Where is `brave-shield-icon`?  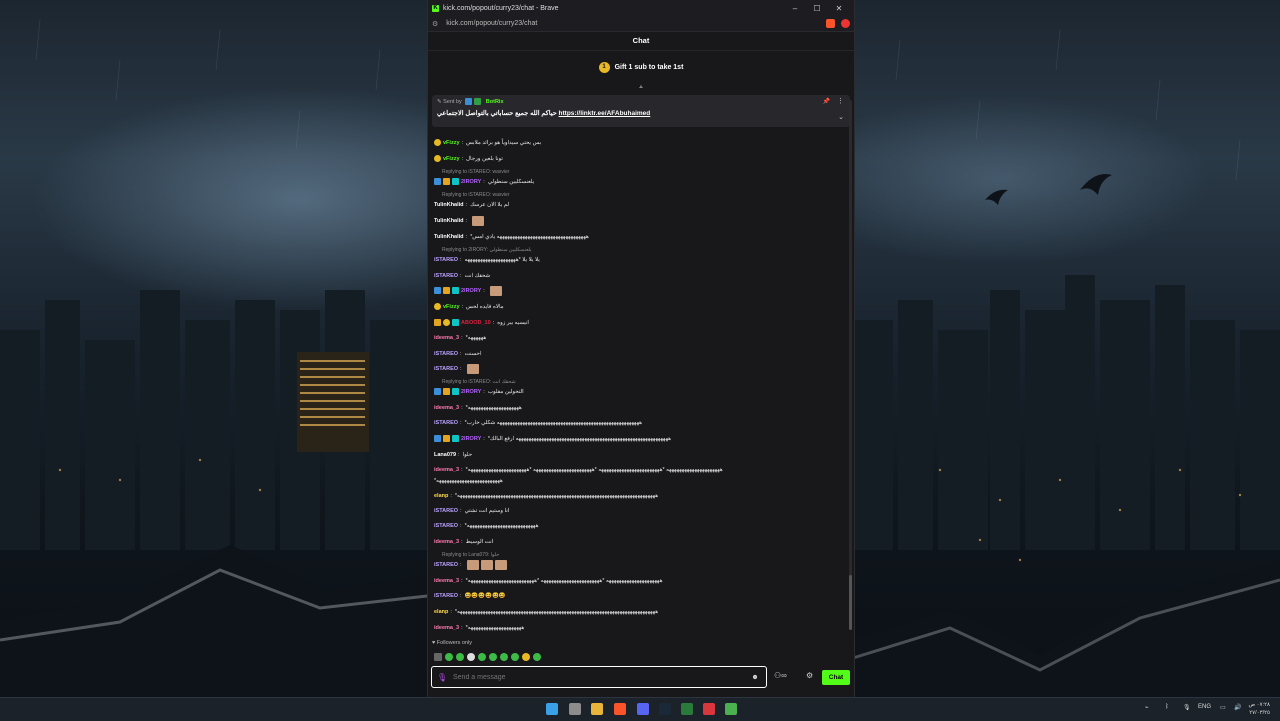
brave-shield-icon is located at coordinates (830, 23).